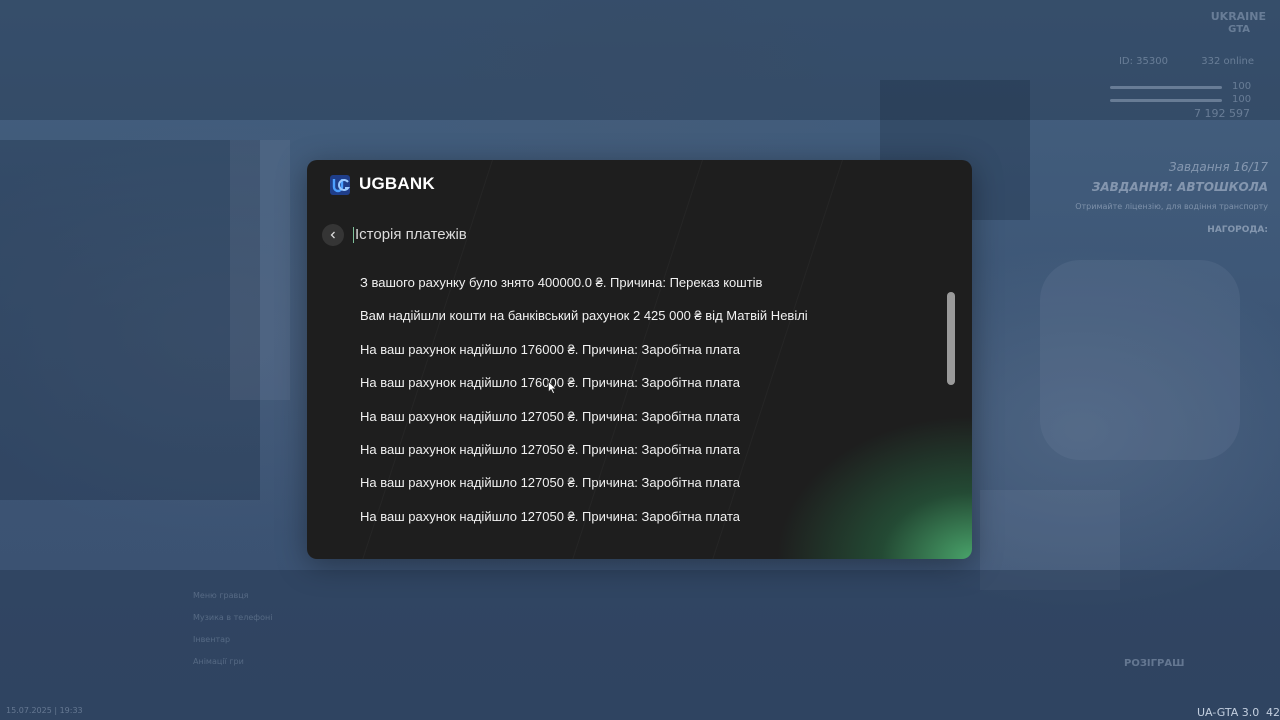 This screenshot has width=1280, height=720. What do you see at coordinates (951, 338) in the screenshot?
I see `scrollbar-thumb` at bounding box center [951, 338].